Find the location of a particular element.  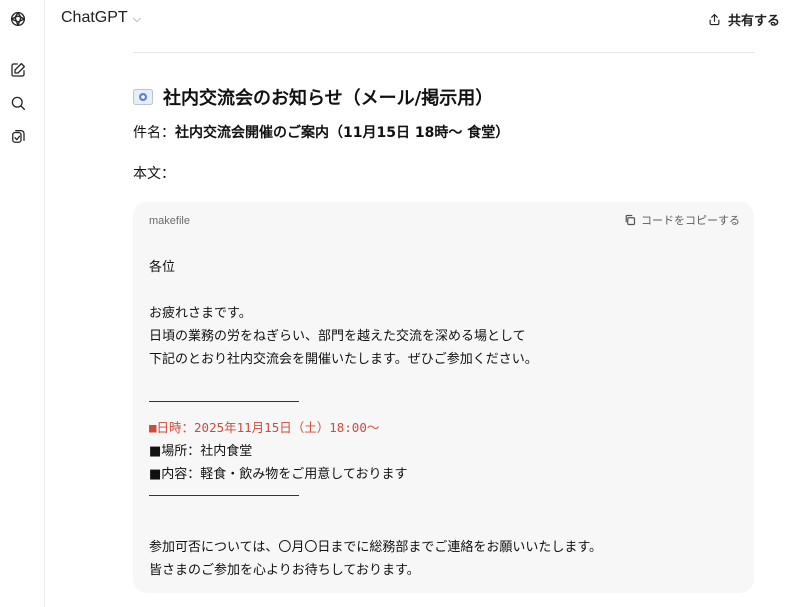

chevron-down-icon: ⌵ is located at coordinates (137, 18).